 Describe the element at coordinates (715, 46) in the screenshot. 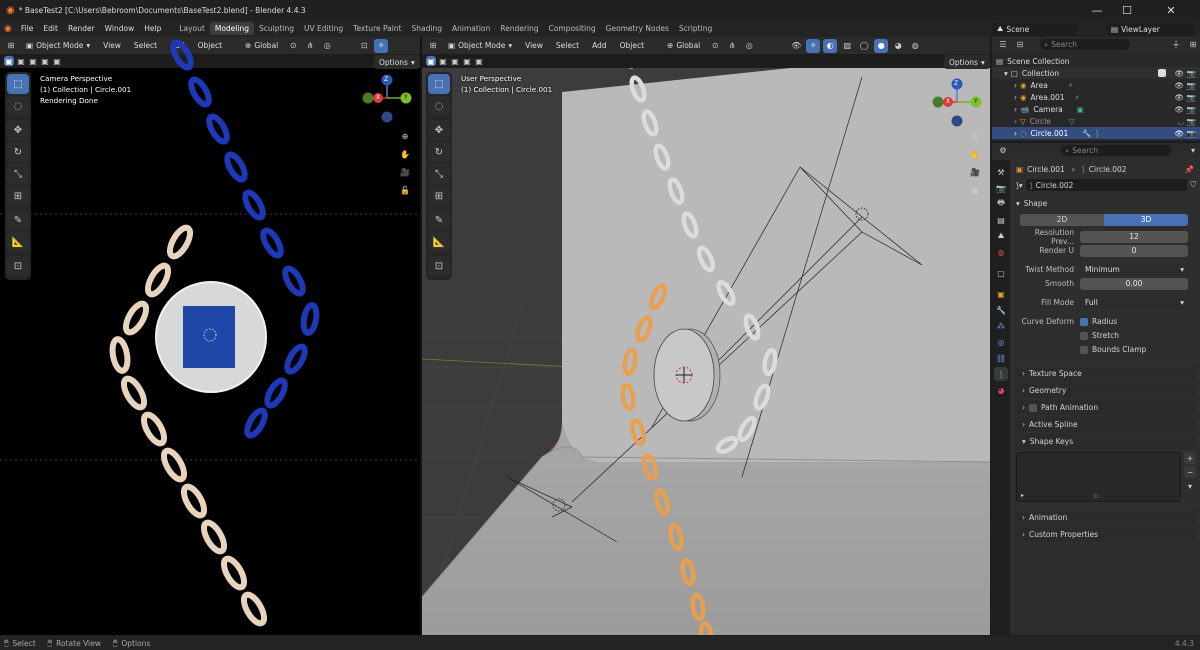

I see `pivot-icon: ⊙` at that location.